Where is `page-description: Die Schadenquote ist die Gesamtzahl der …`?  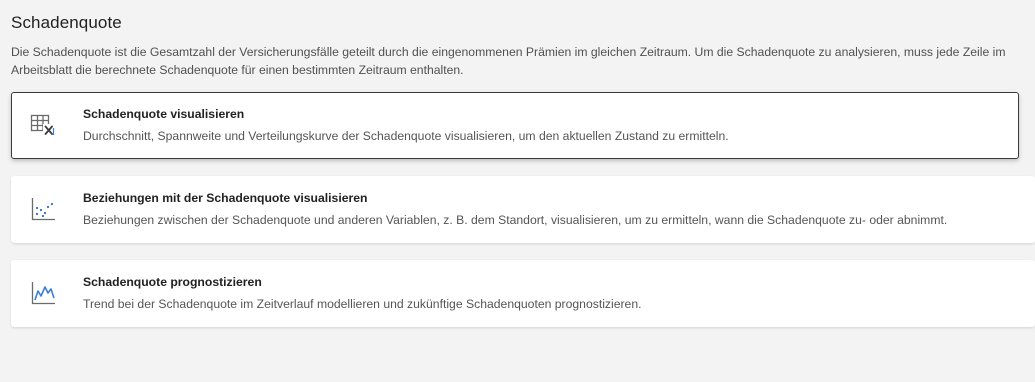 page-description: Die Schadenquote ist die Gesamtzahl der … is located at coordinates (508, 61).